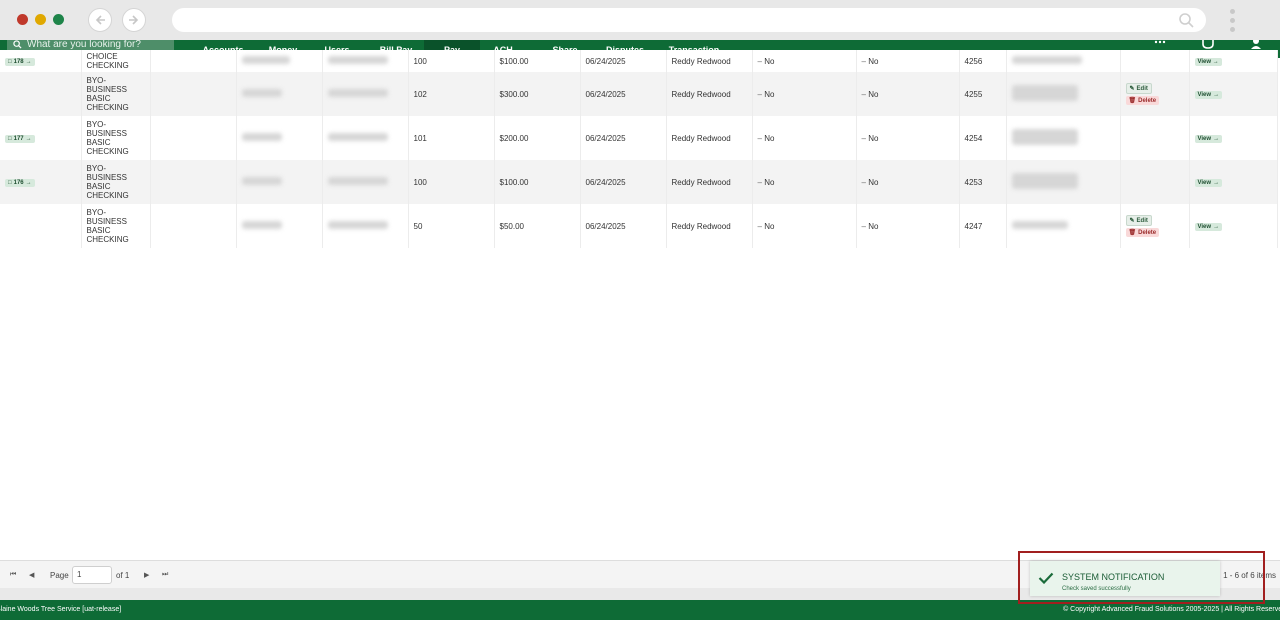 This screenshot has height=620, width=1280. Describe the element at coordinates (983, 61) in the screenshot. I see `id-cell: 4256` at that location.